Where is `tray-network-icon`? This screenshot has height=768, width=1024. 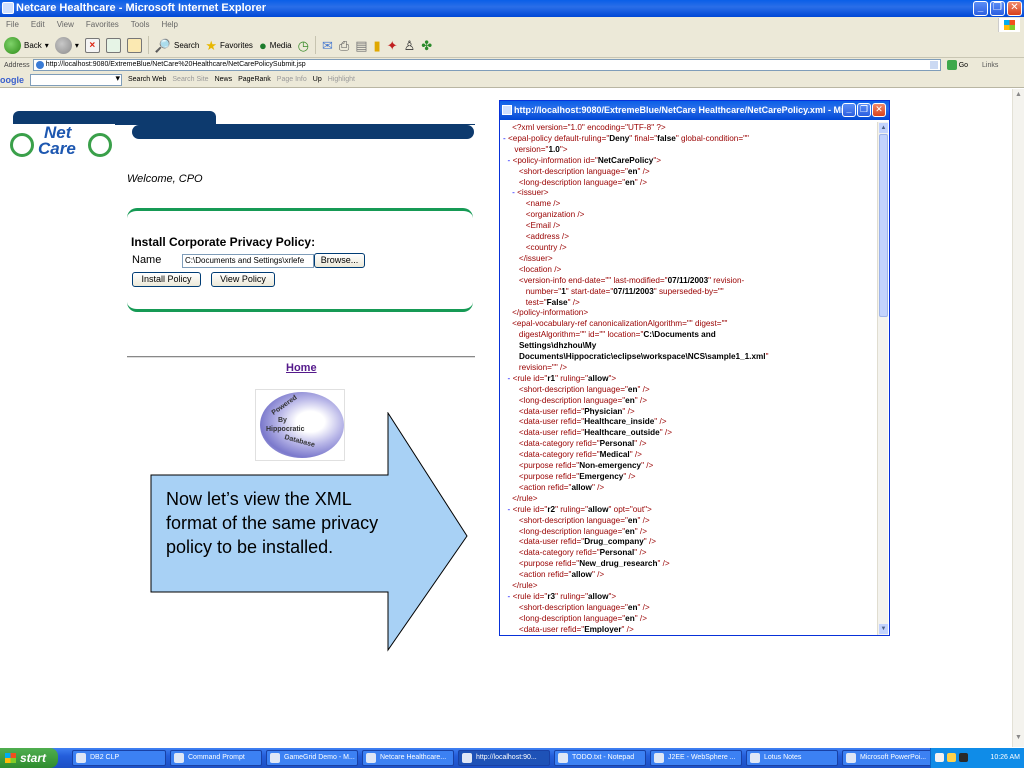 tray-network-icon is located at coordinates (939, 757).